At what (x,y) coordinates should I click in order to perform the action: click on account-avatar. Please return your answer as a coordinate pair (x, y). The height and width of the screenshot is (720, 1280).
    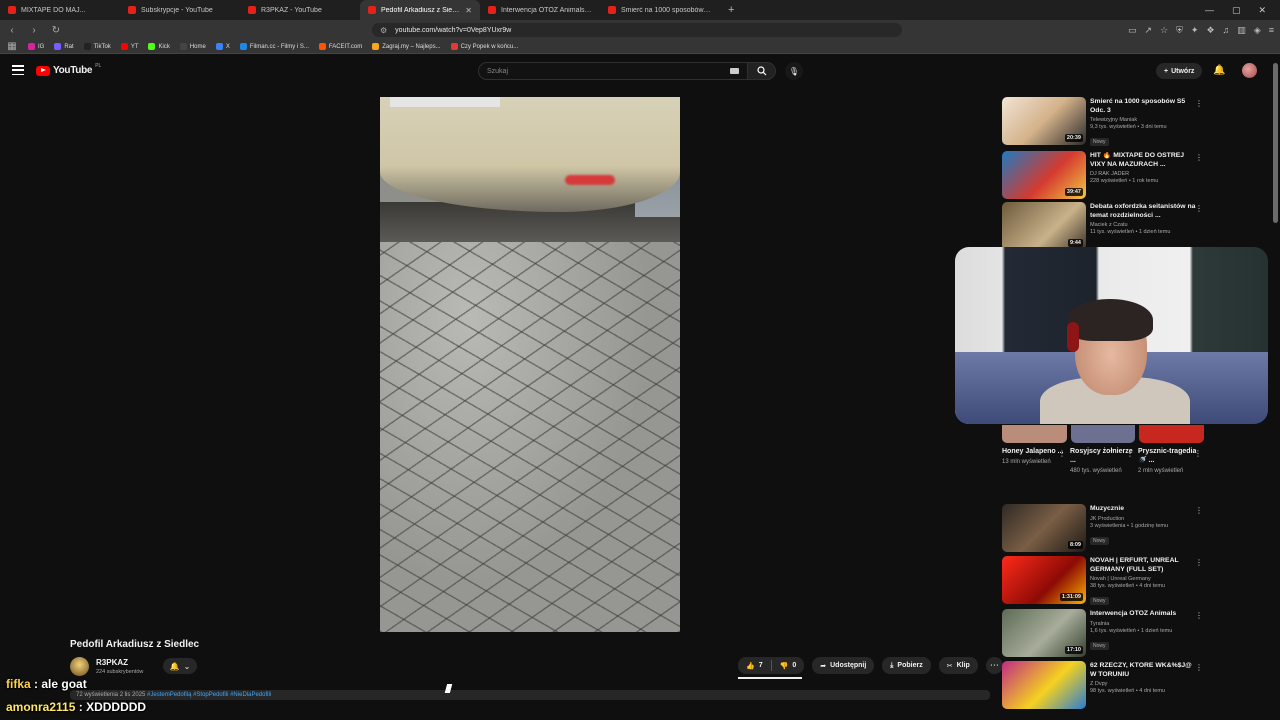
    Looking at the image, I should click on (1249, 70).